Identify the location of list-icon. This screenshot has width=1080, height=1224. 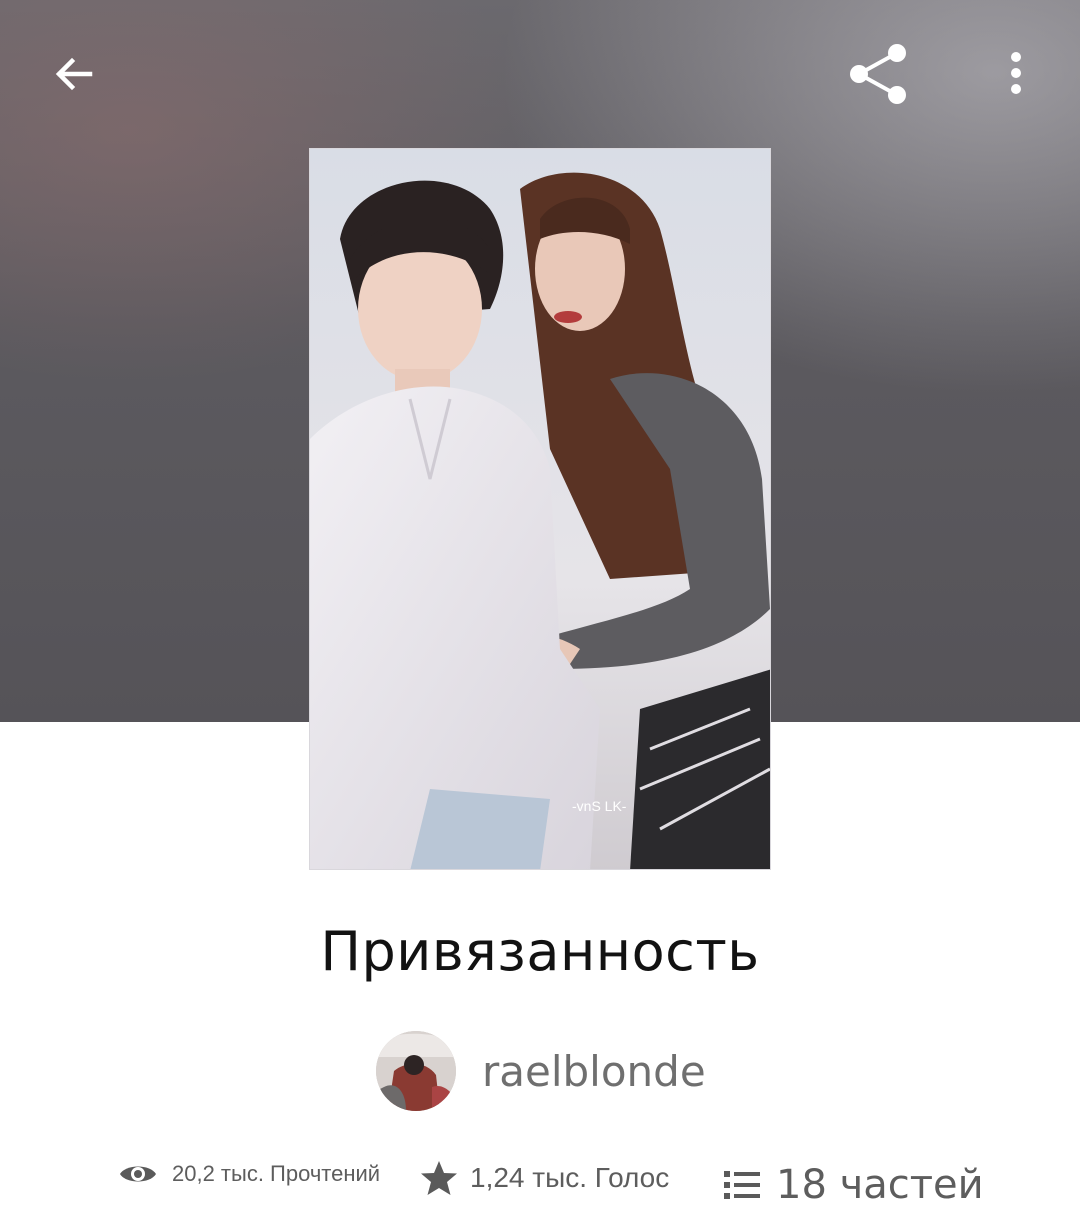
(742, 1185).